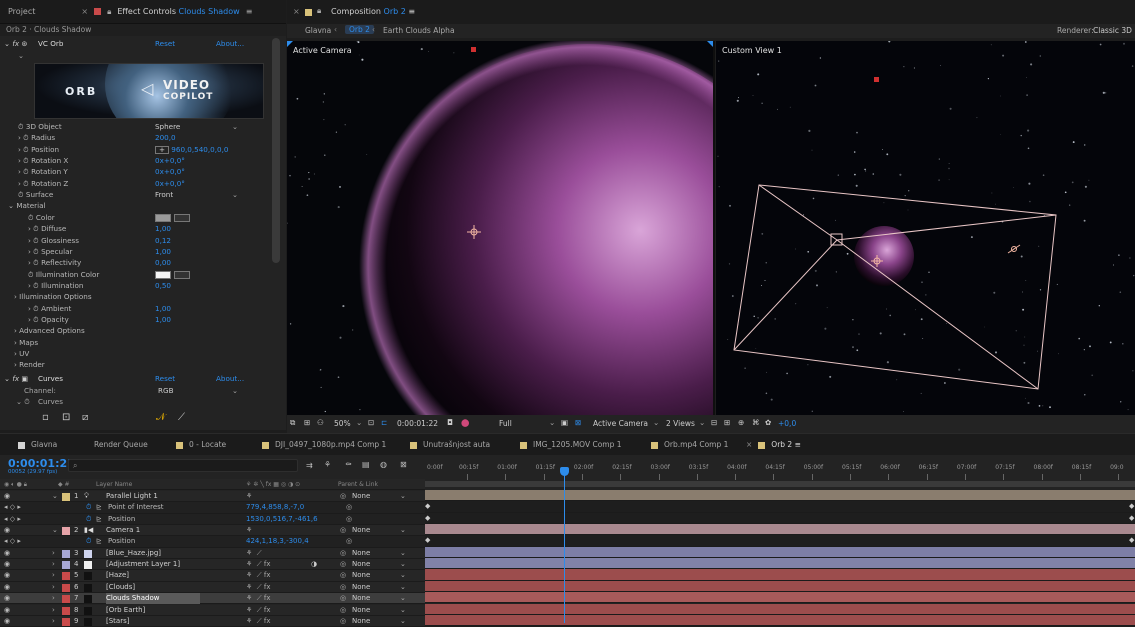  Describe the element at coordinates (178, 11) in the screenshot. I see `tab-effect-controls: Effect Controls Clouds Shadow` at that location.